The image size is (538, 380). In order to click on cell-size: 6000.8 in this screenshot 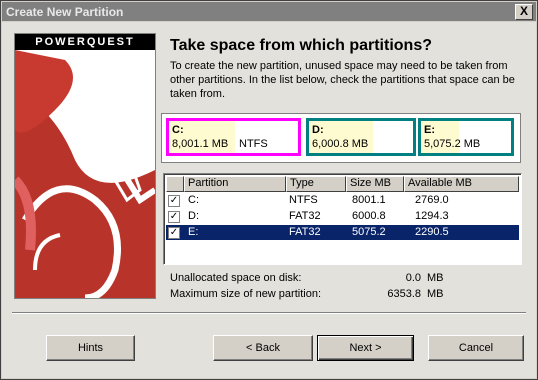, I will do `click(369, 216)`.